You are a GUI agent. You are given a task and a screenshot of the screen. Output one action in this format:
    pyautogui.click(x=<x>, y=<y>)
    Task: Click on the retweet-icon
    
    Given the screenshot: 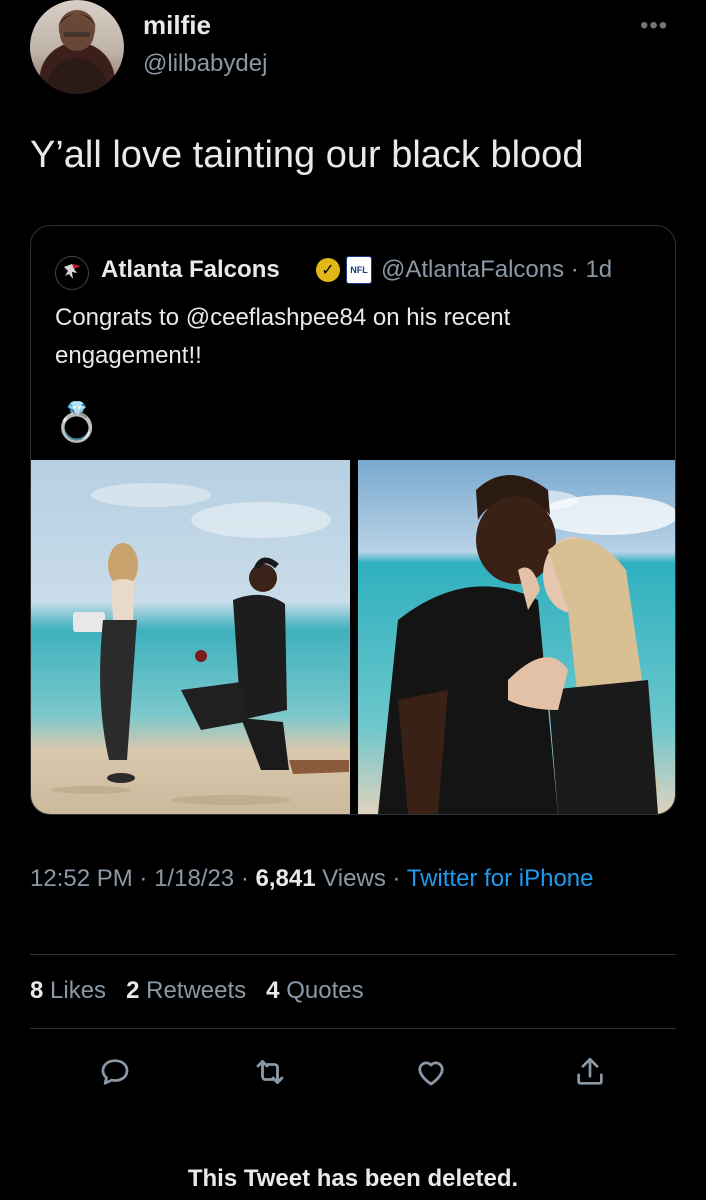 What is the action you would take?
    pyautogui.click(x=270, y=1072)
    